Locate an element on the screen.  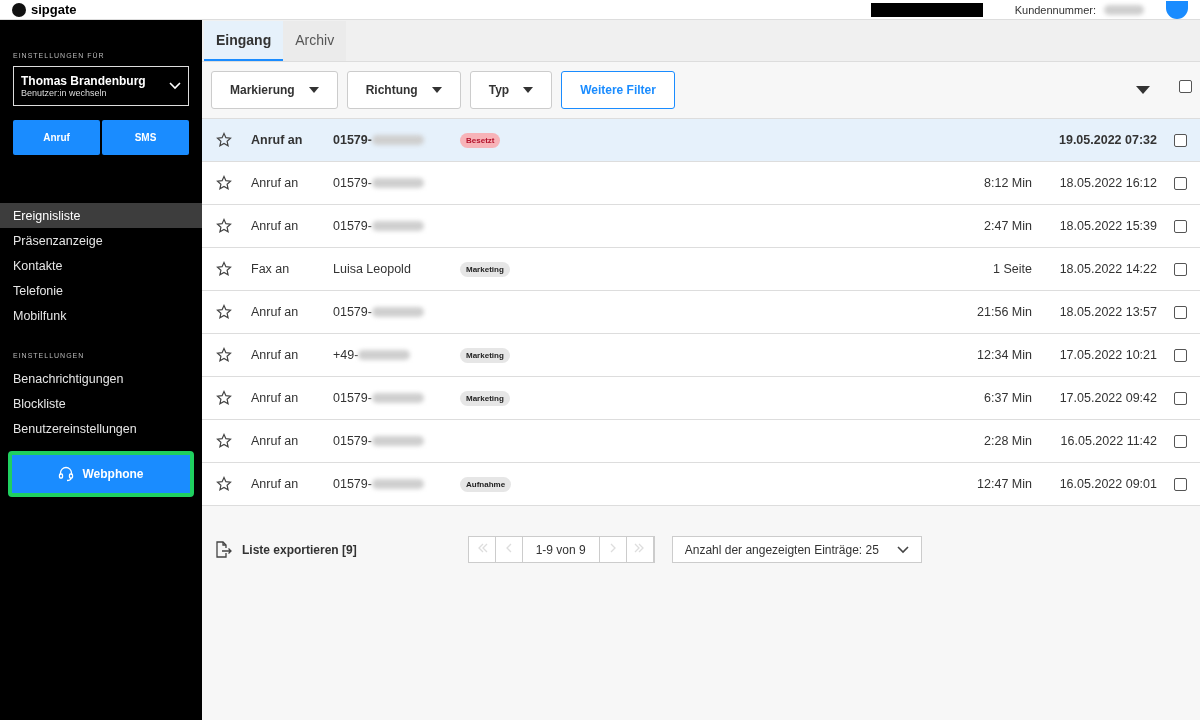
nav-item: Benachrichtigungen is located at coordinates (101, 378).